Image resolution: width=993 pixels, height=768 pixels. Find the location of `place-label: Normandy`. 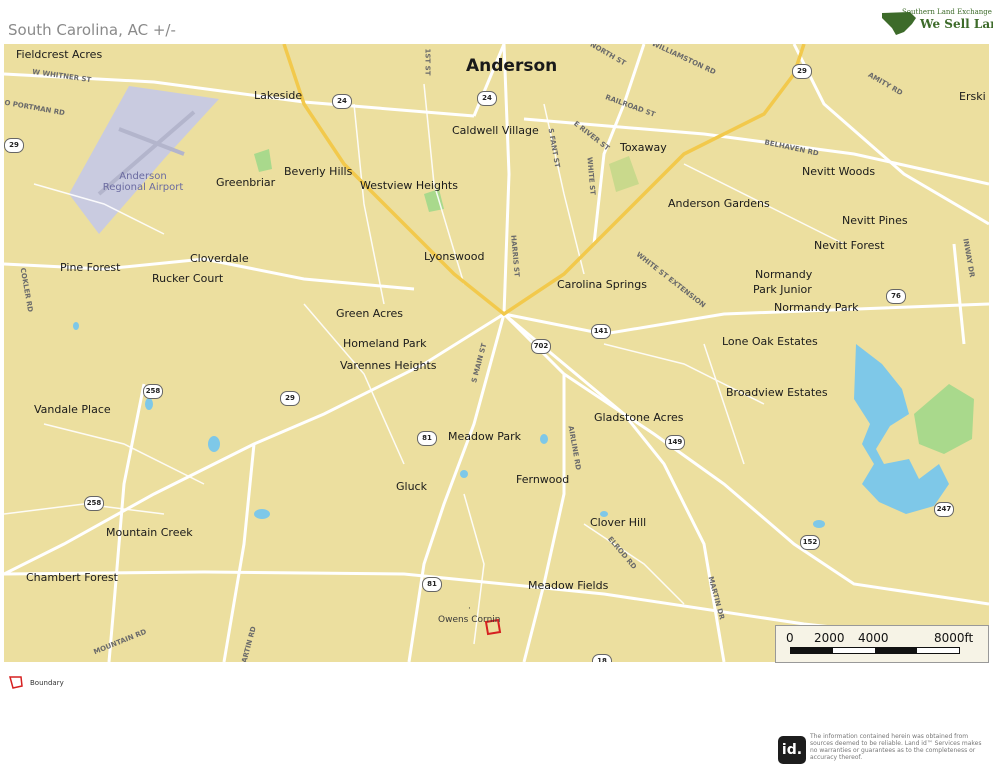

place-label: Normandy is located at coordinates (784, 274).